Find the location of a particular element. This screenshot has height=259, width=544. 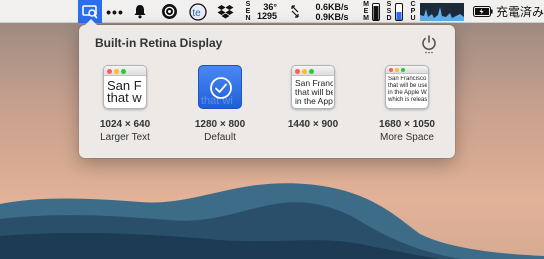

preview-text: San Francisc that will be in the Apple is located at coordinates (314, 92).